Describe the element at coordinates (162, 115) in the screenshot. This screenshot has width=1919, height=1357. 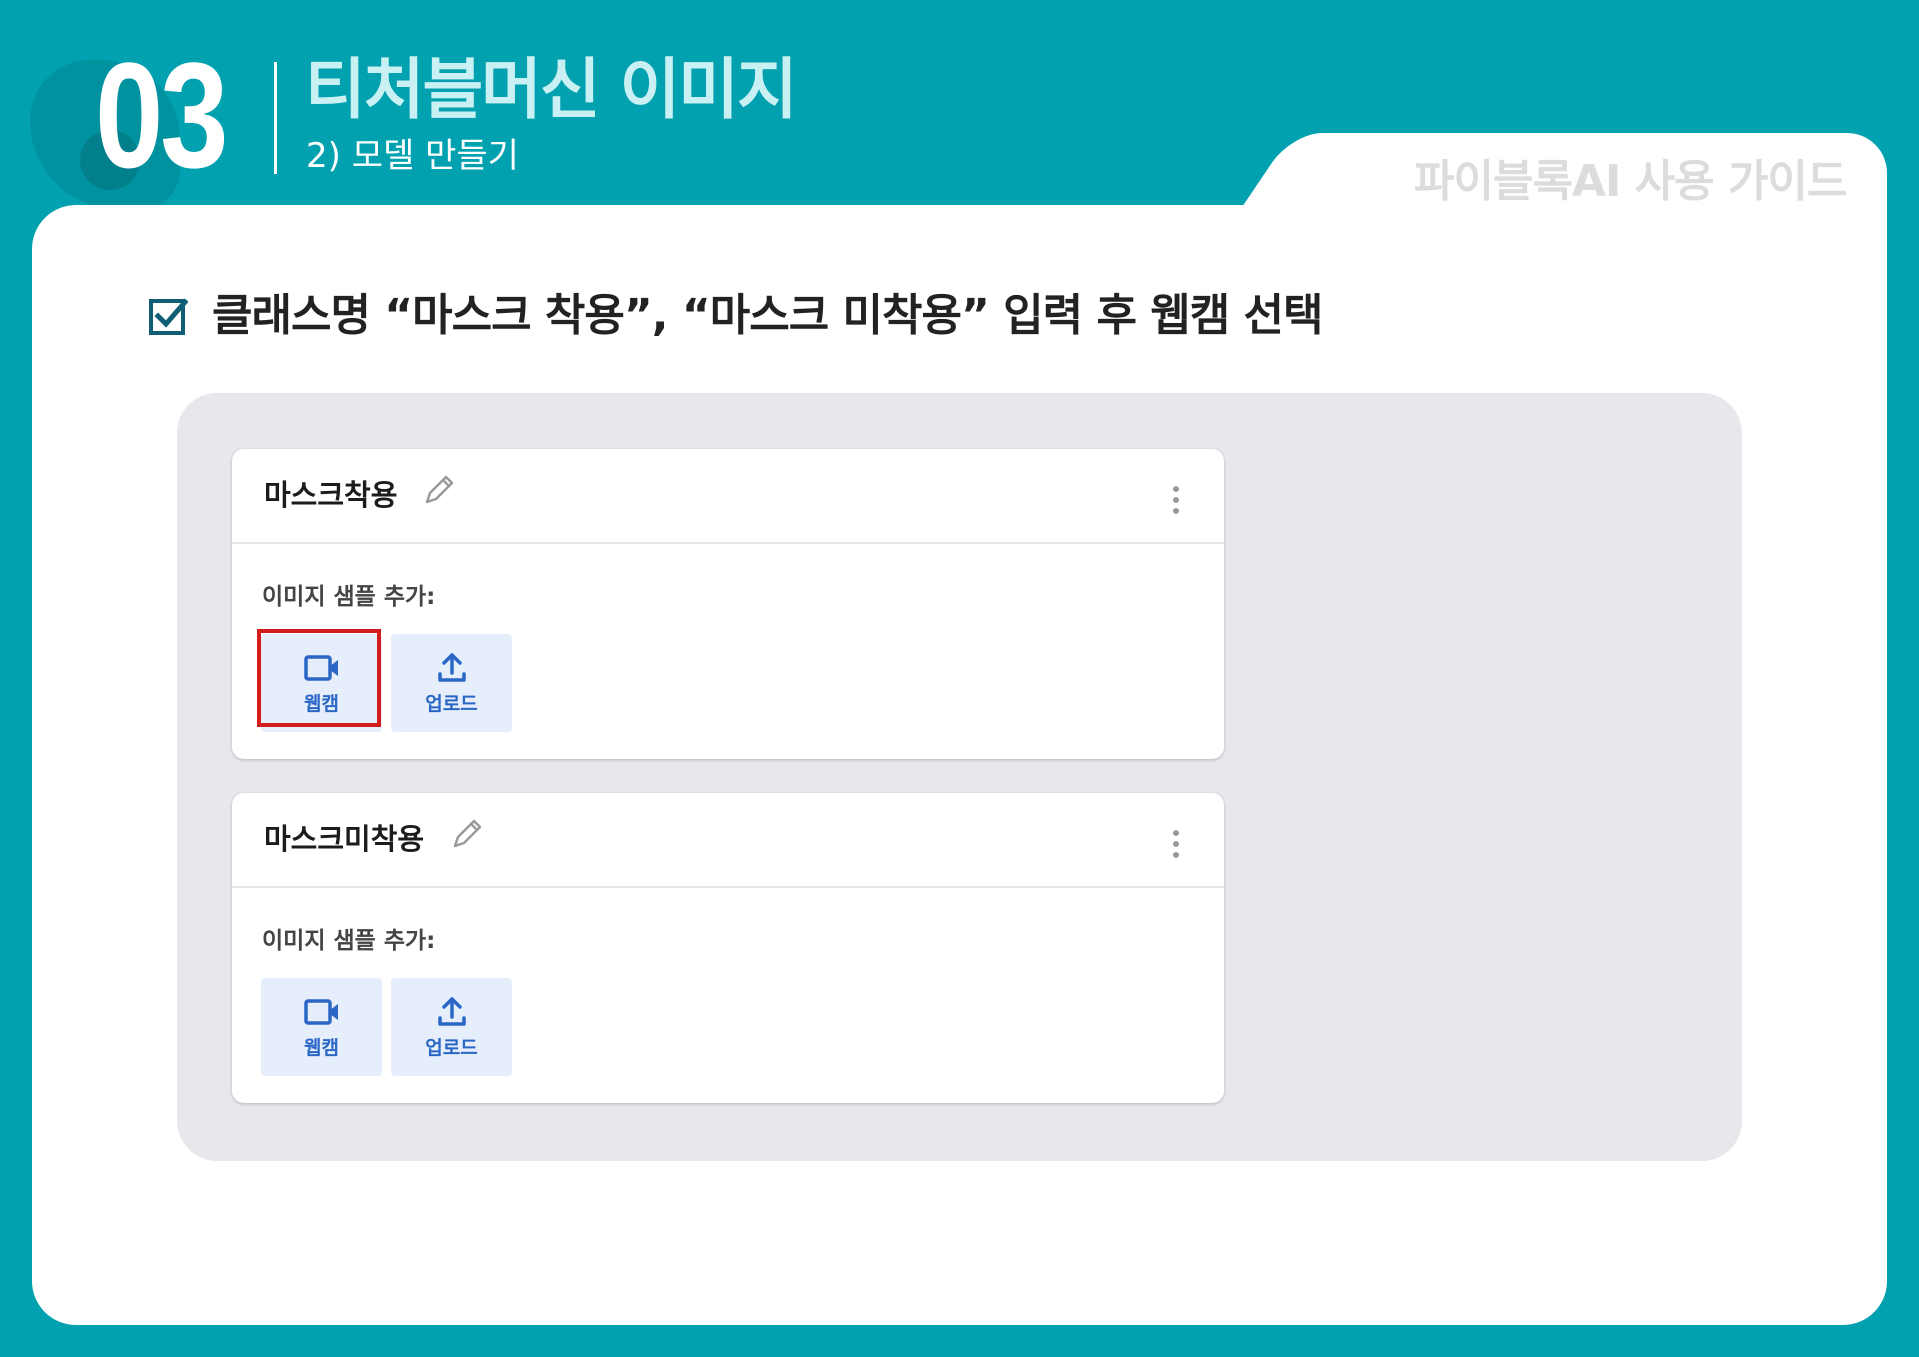
I see `section-number: 03` at that location.